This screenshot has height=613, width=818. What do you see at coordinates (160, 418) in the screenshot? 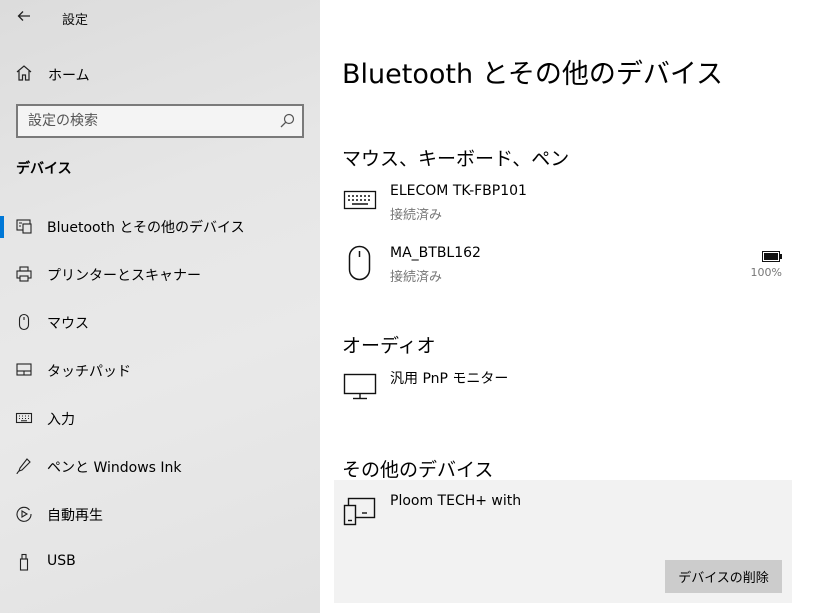
I see `sidebar-item-input: 入力` at bounding box center [160, 418].